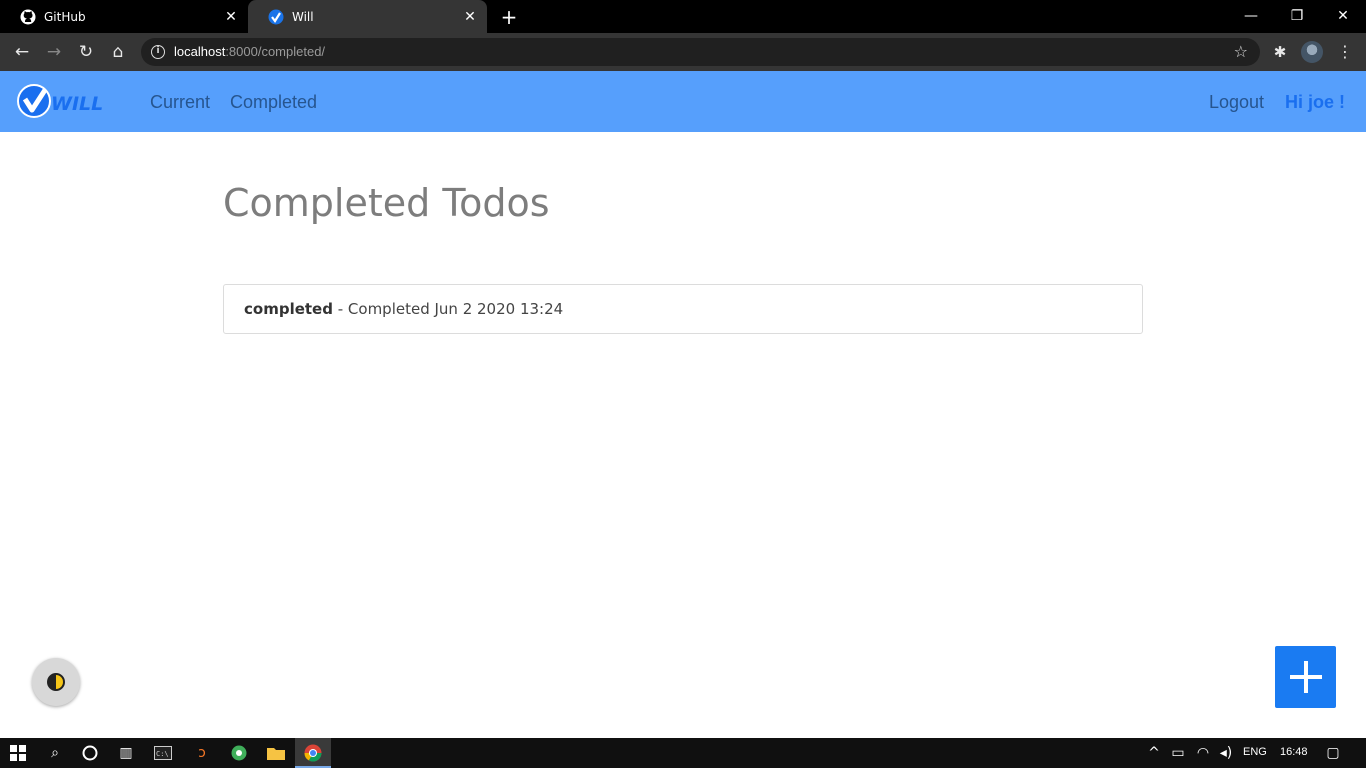 The width and height of the screenshot is (1366, 768). Describe the element at coordinates (288, 309) in the screenshot. I see `todo-name: completed` at that location.